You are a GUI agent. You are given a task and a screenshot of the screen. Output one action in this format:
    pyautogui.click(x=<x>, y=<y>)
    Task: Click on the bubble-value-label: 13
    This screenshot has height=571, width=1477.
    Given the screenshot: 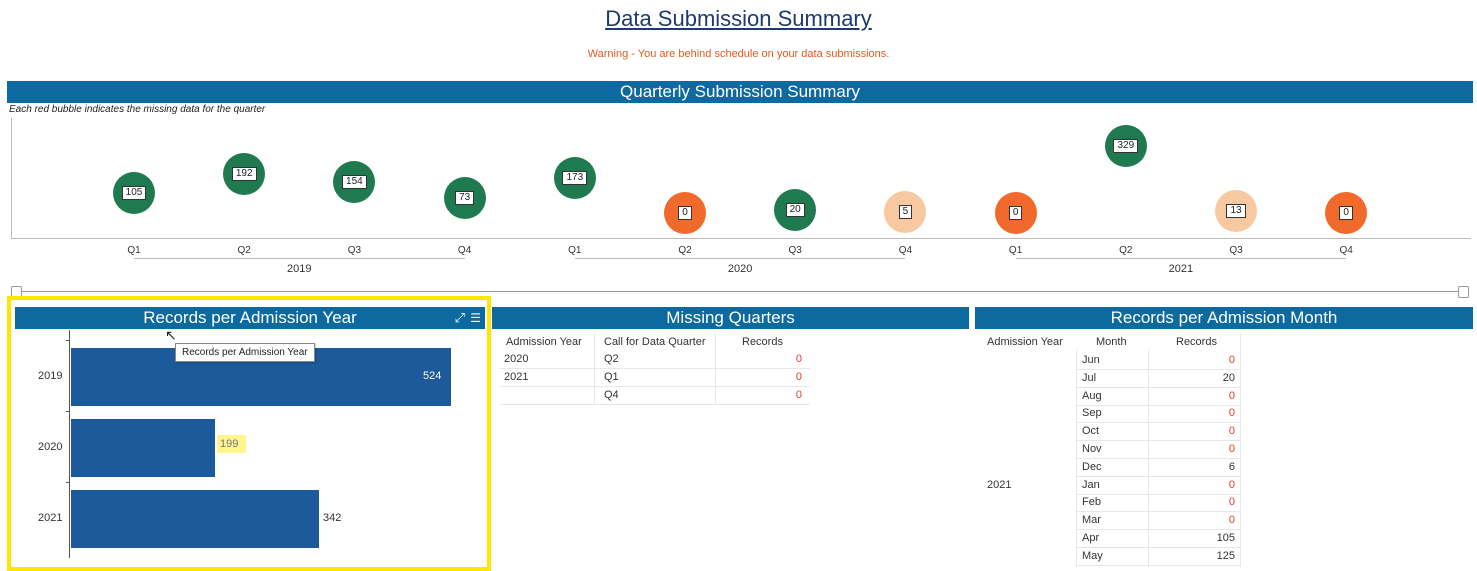 What is the action you would take?
    pyautogui.click(x=1236, y=211)
    